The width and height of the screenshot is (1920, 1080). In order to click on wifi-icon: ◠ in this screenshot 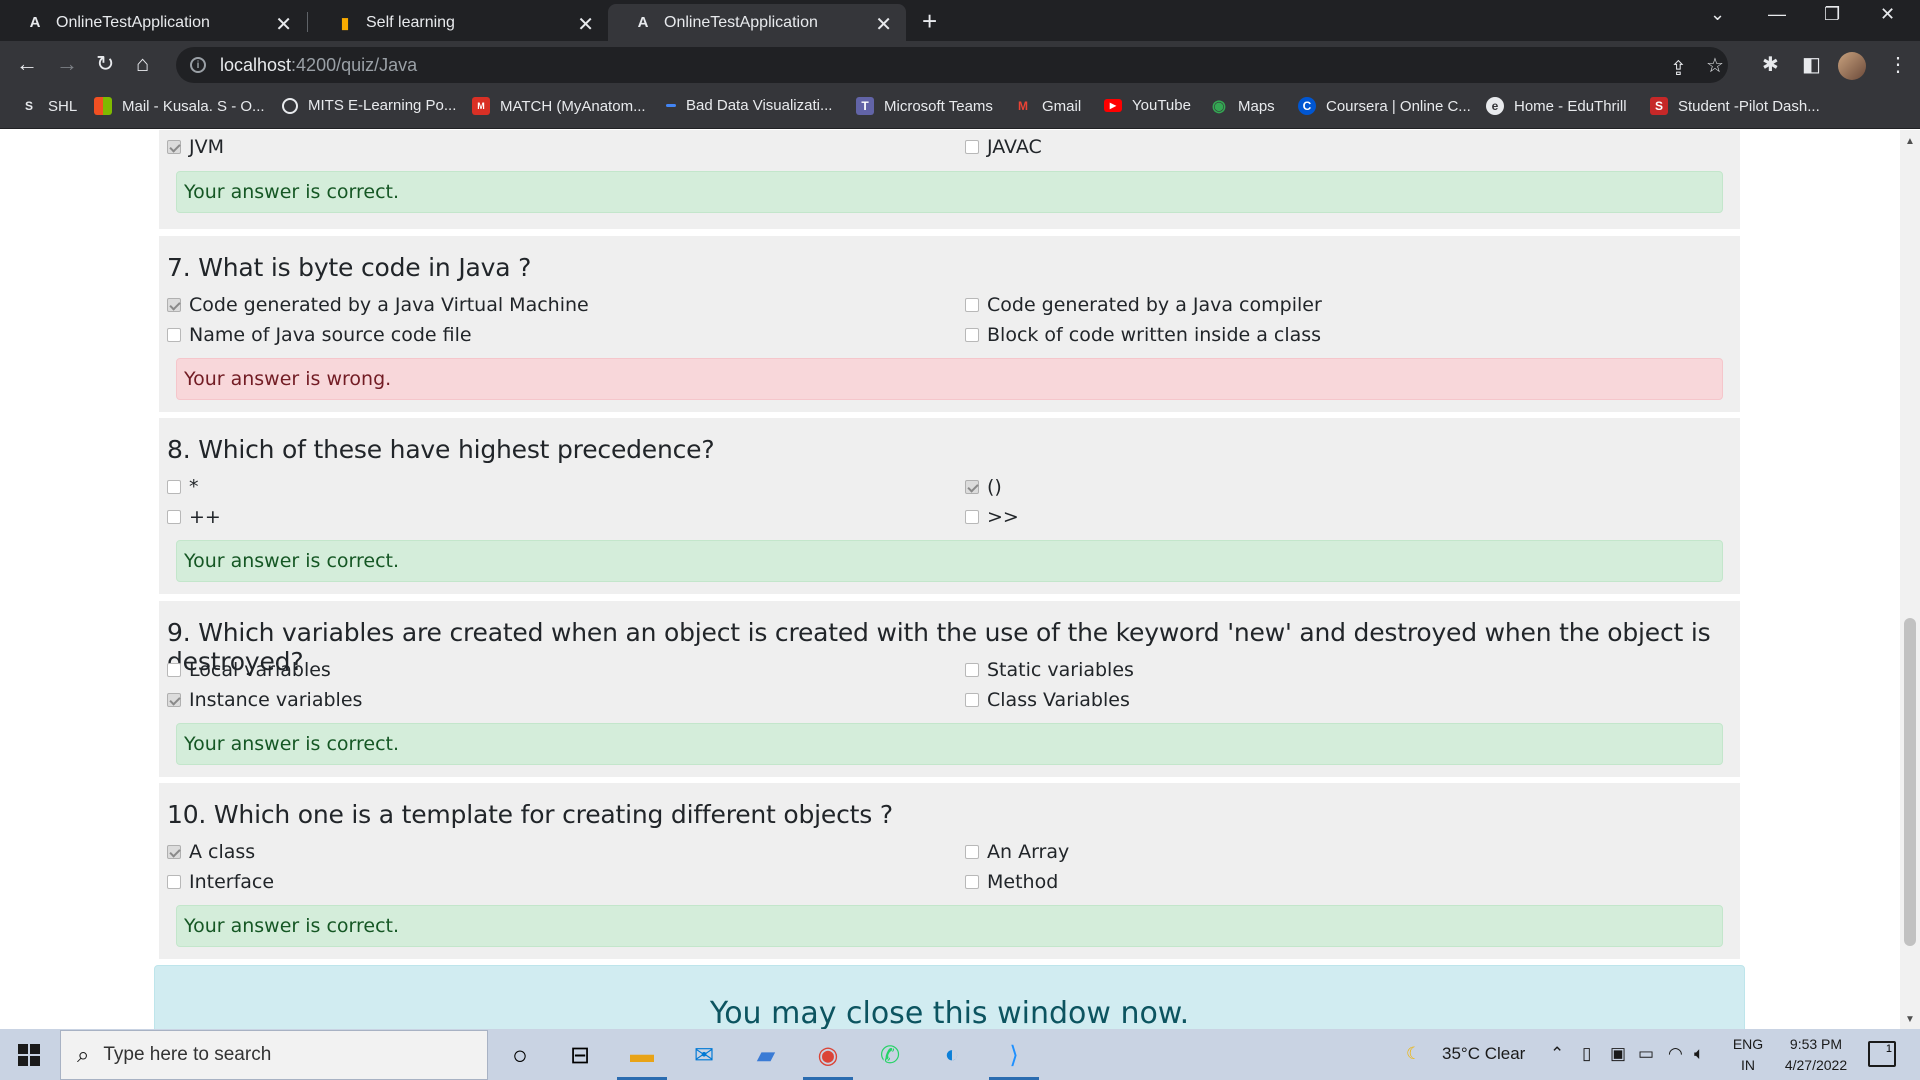, I will do `click(1675, 1054)`.